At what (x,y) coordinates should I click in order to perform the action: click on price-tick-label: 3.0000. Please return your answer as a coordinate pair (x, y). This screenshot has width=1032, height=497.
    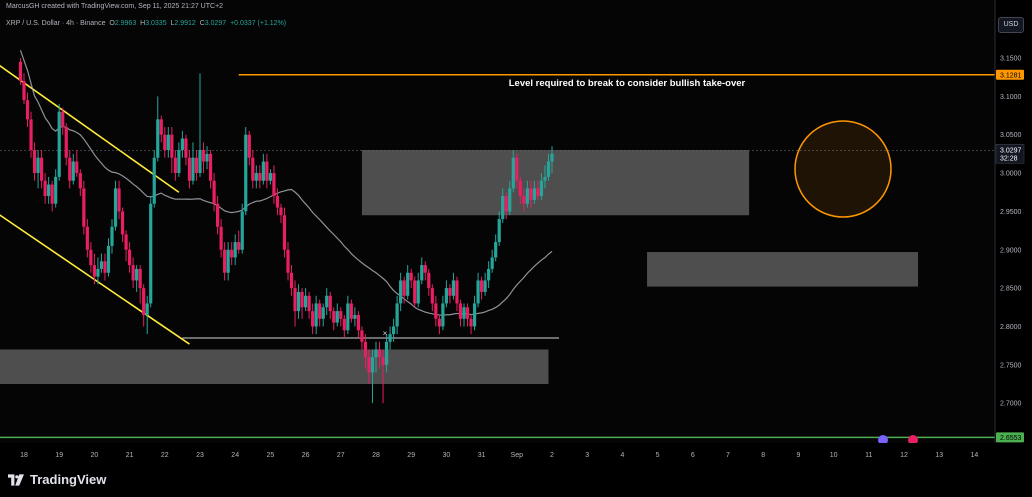
    Looking at the image, I should click on (1011, 174).